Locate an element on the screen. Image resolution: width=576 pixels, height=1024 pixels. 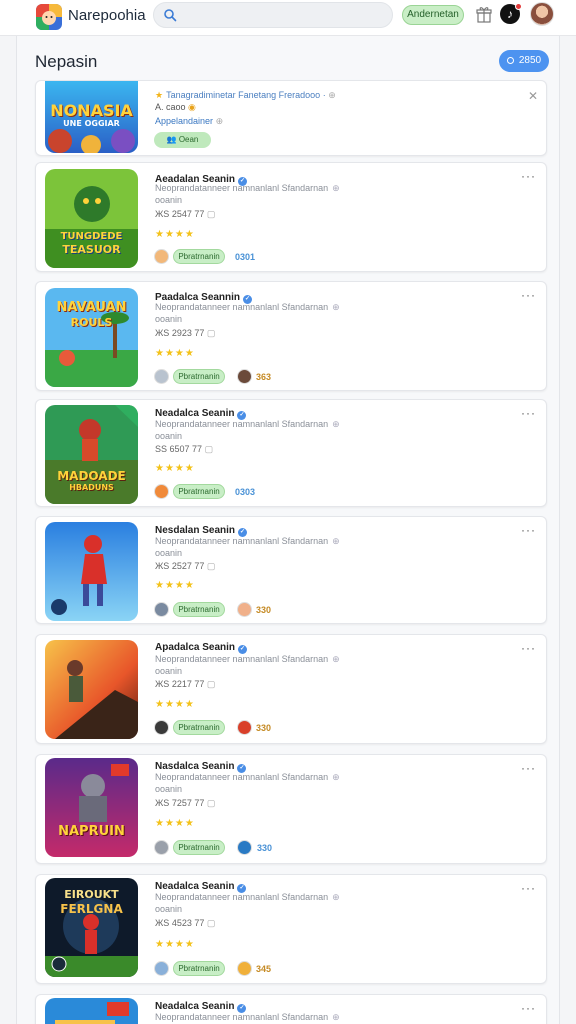
thumb-subtitle: HBADUNS is located at coordinates (91, 487).